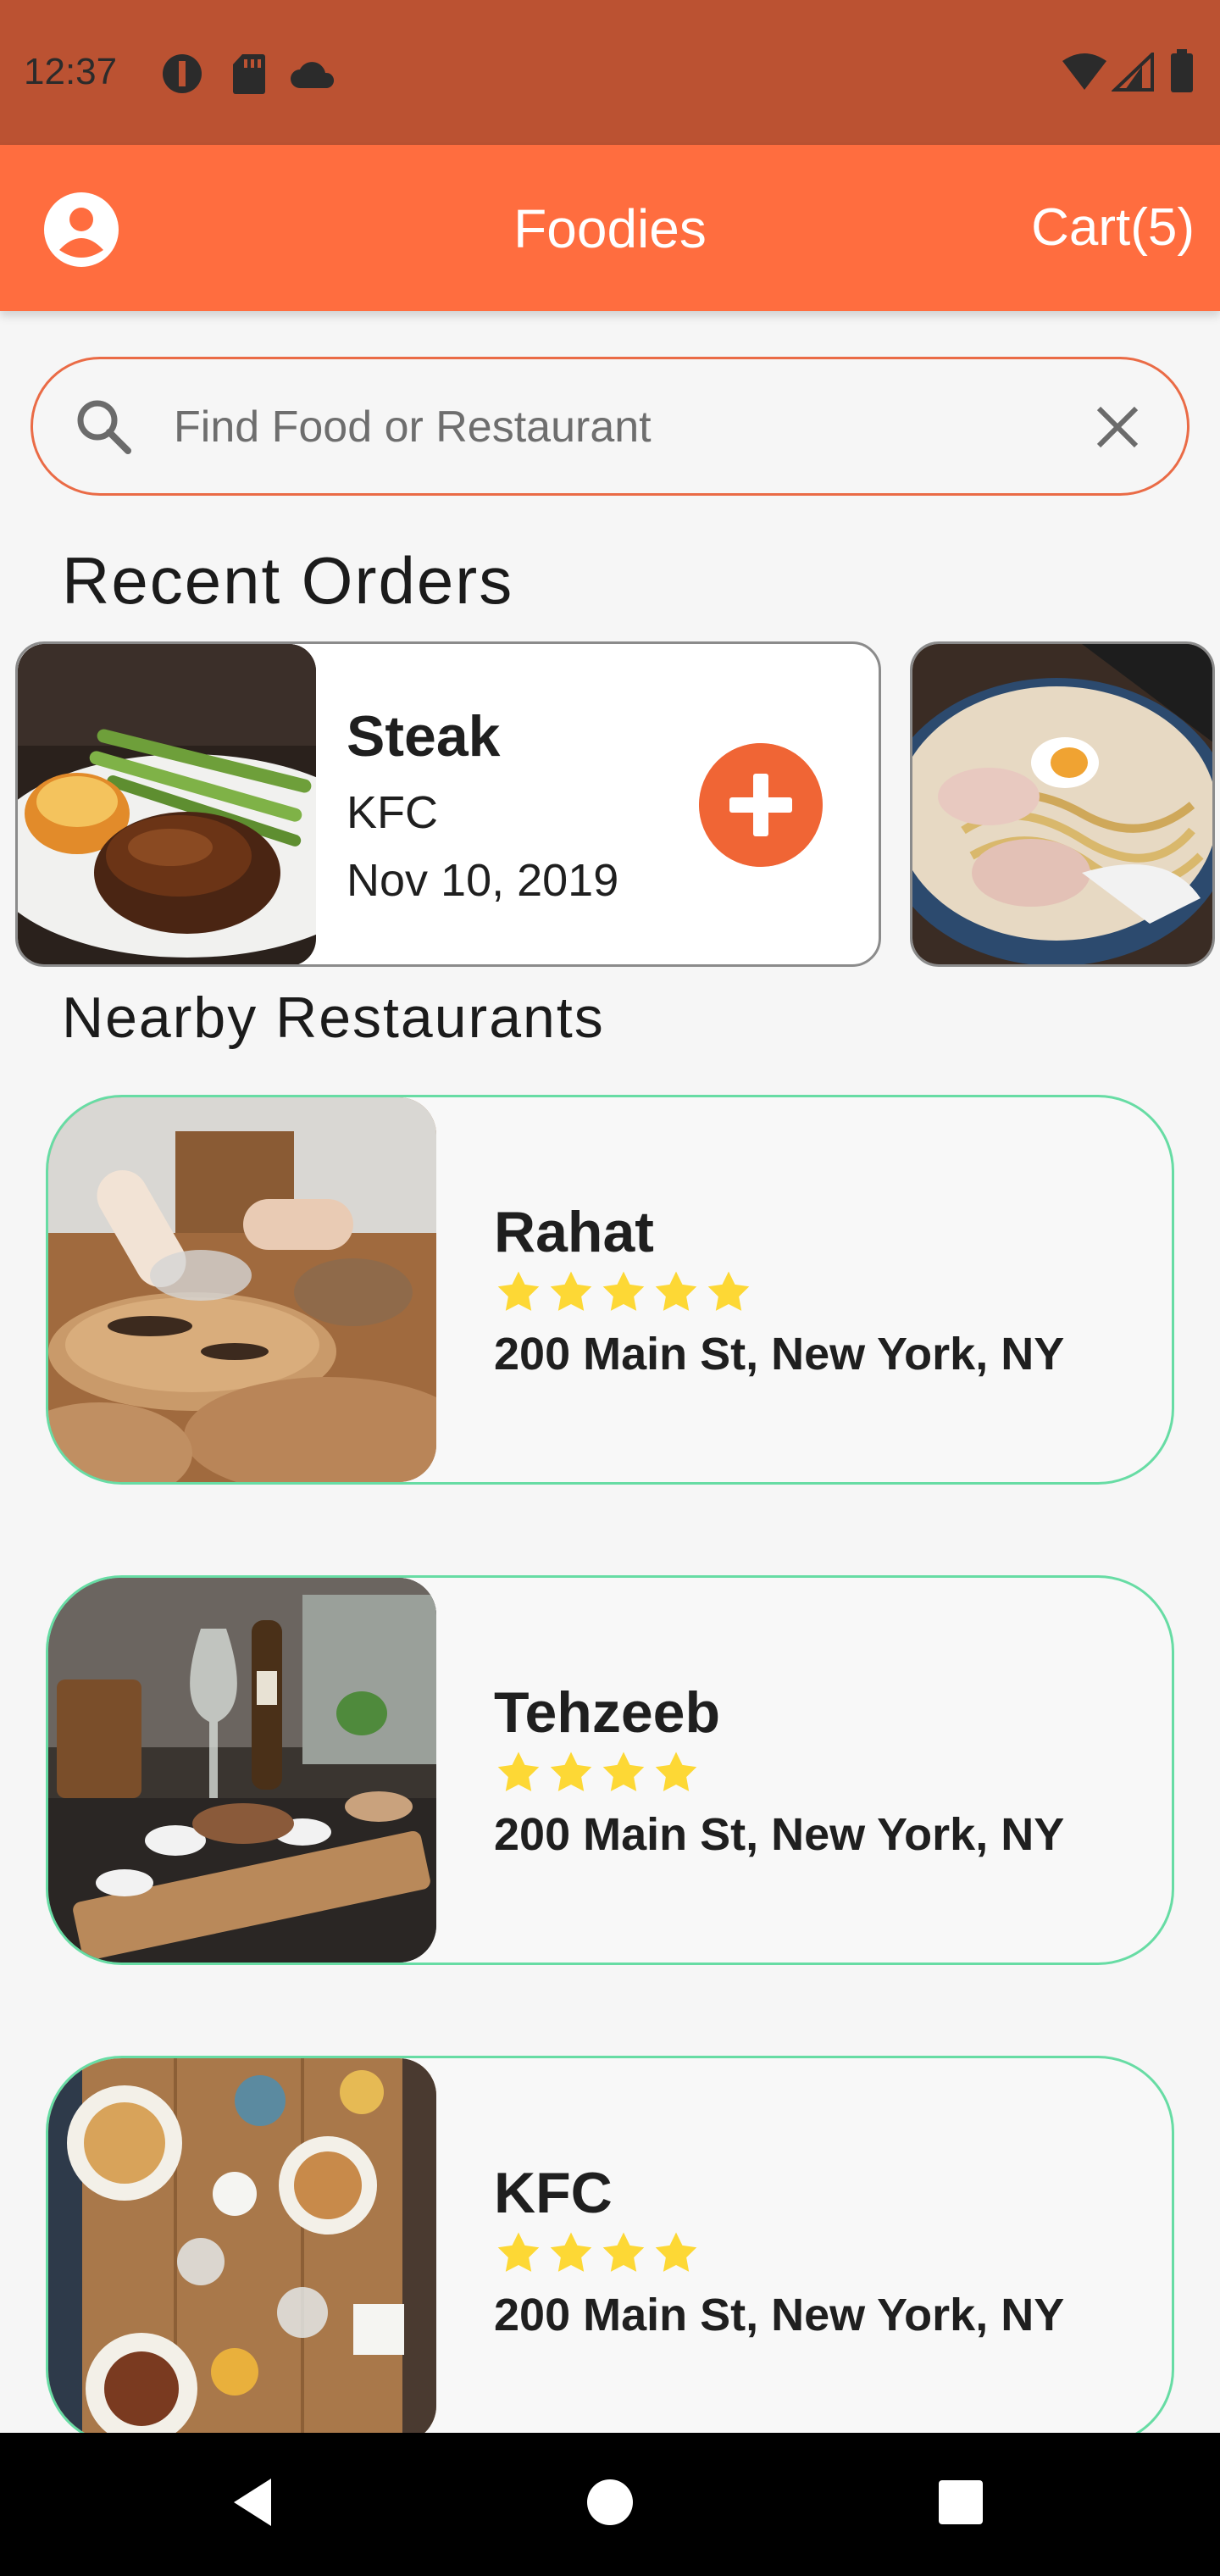 The height and width of the screenshot is (2576, 1220). What do you see at coordinates (607, 1712) in the screenshot?
I see `restaurant-name: Tehzeeb` at bounding box center [607, 1712].